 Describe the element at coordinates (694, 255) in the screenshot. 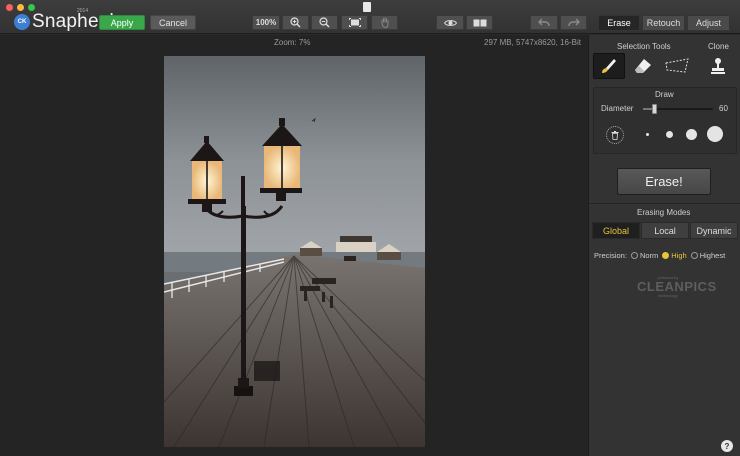

I see `precision-highest-radio` at that location.